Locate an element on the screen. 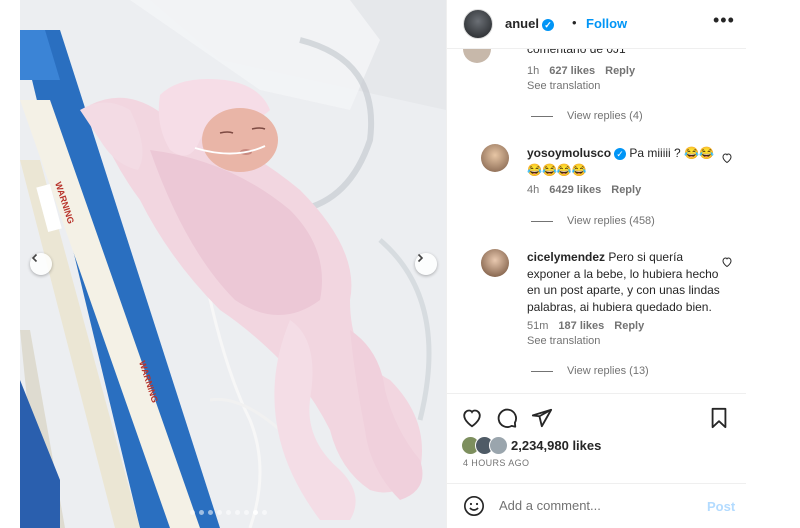 The image size is (800, 528). comment-meta: 51m 187 likes Reply is located at coordinates (590, 326).